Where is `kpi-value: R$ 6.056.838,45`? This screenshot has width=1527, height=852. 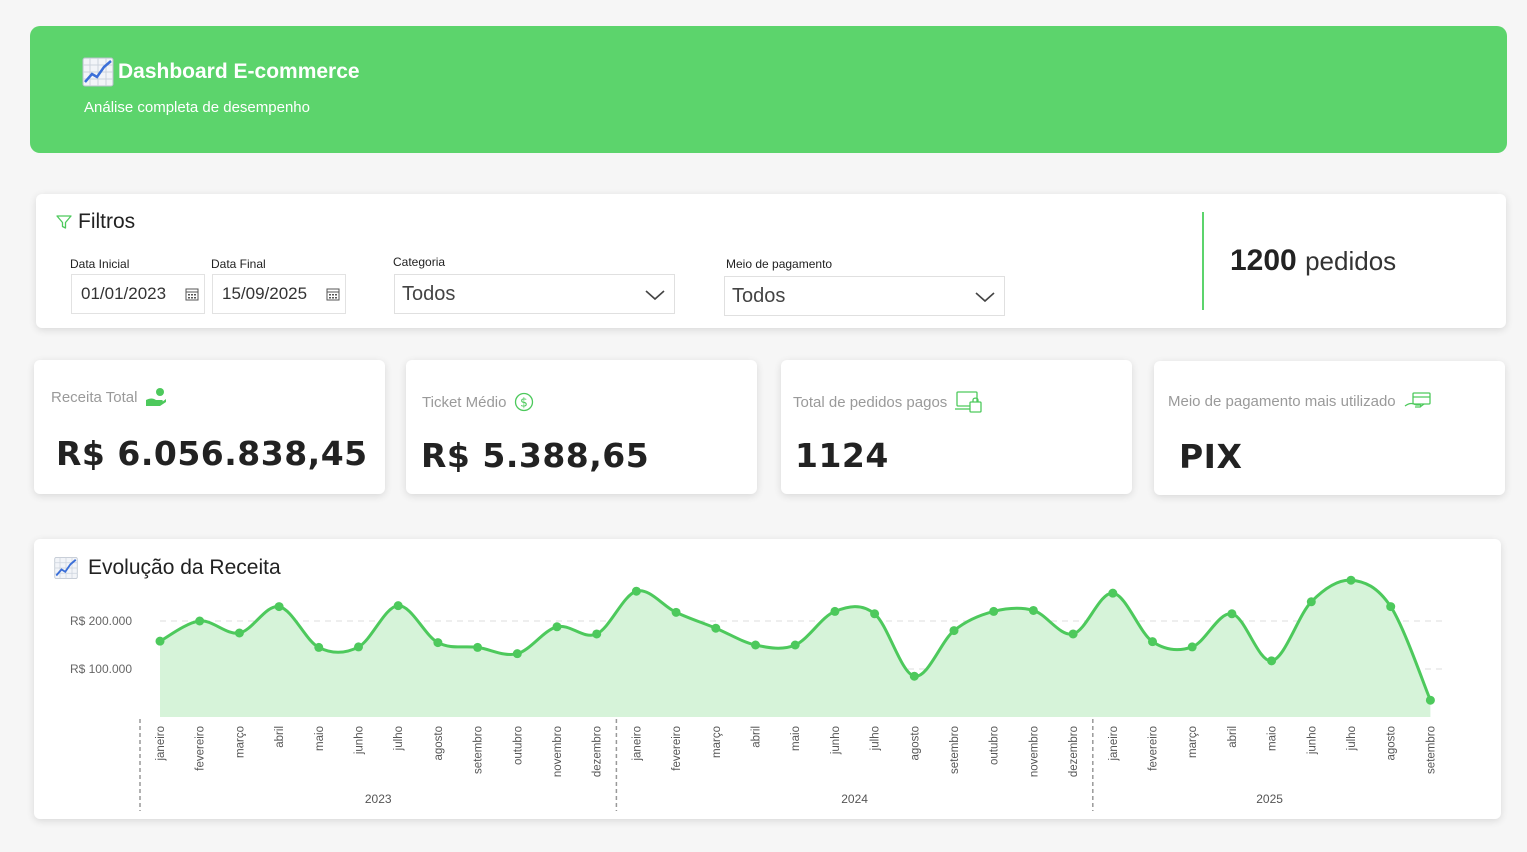
kpi-value: R$ 6.056.838,45 is located at coordinates (212, 453).